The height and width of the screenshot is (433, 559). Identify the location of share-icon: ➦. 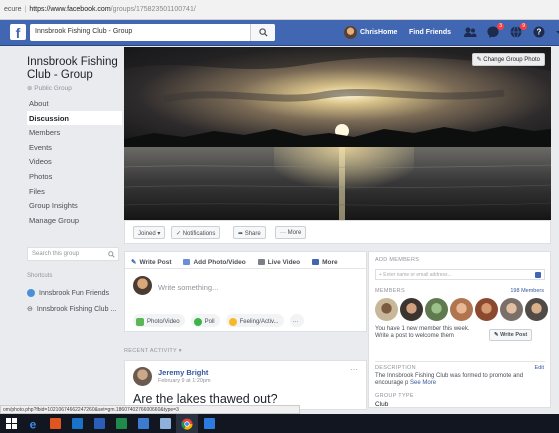
(241, 234).